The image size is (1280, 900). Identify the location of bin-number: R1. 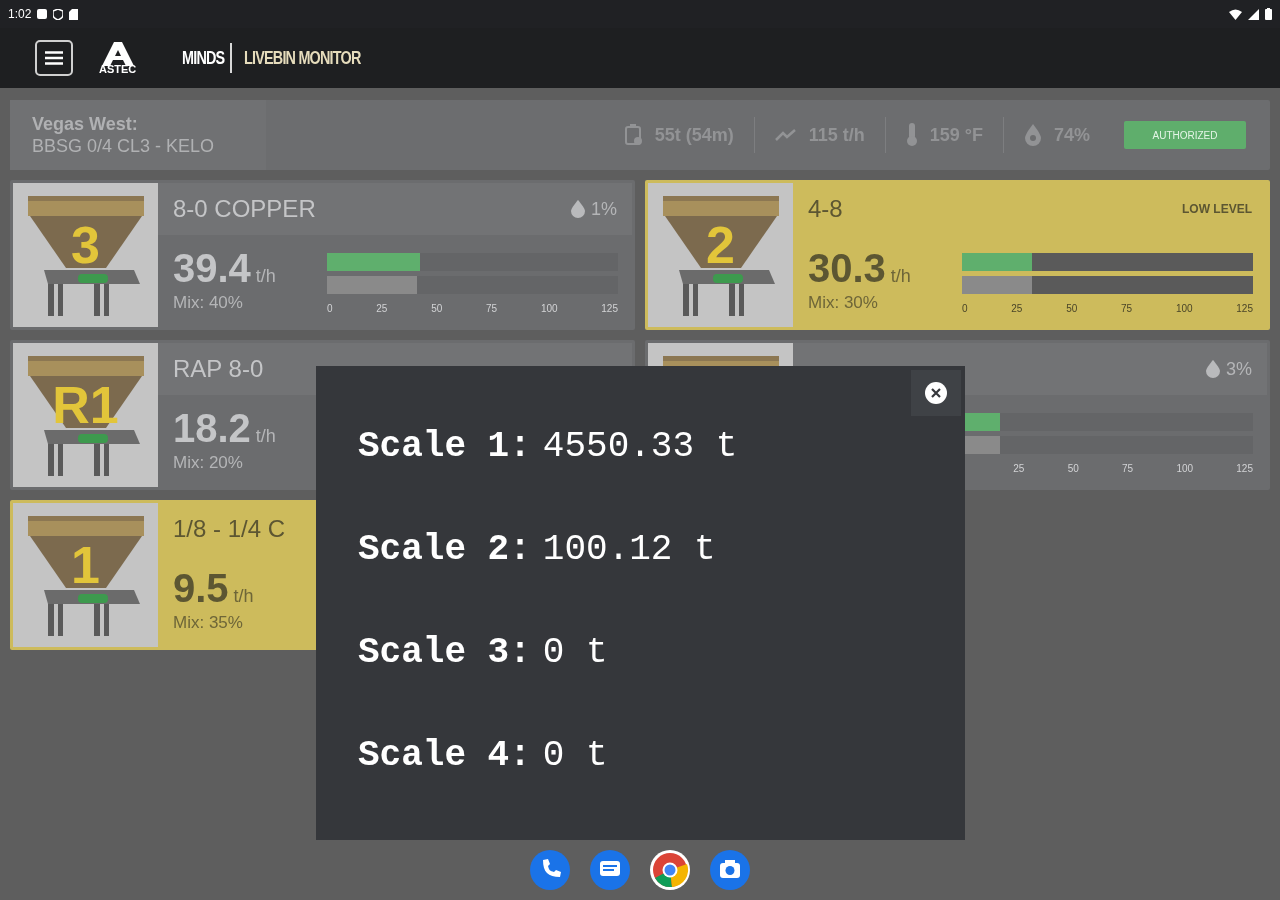
(85, 405).